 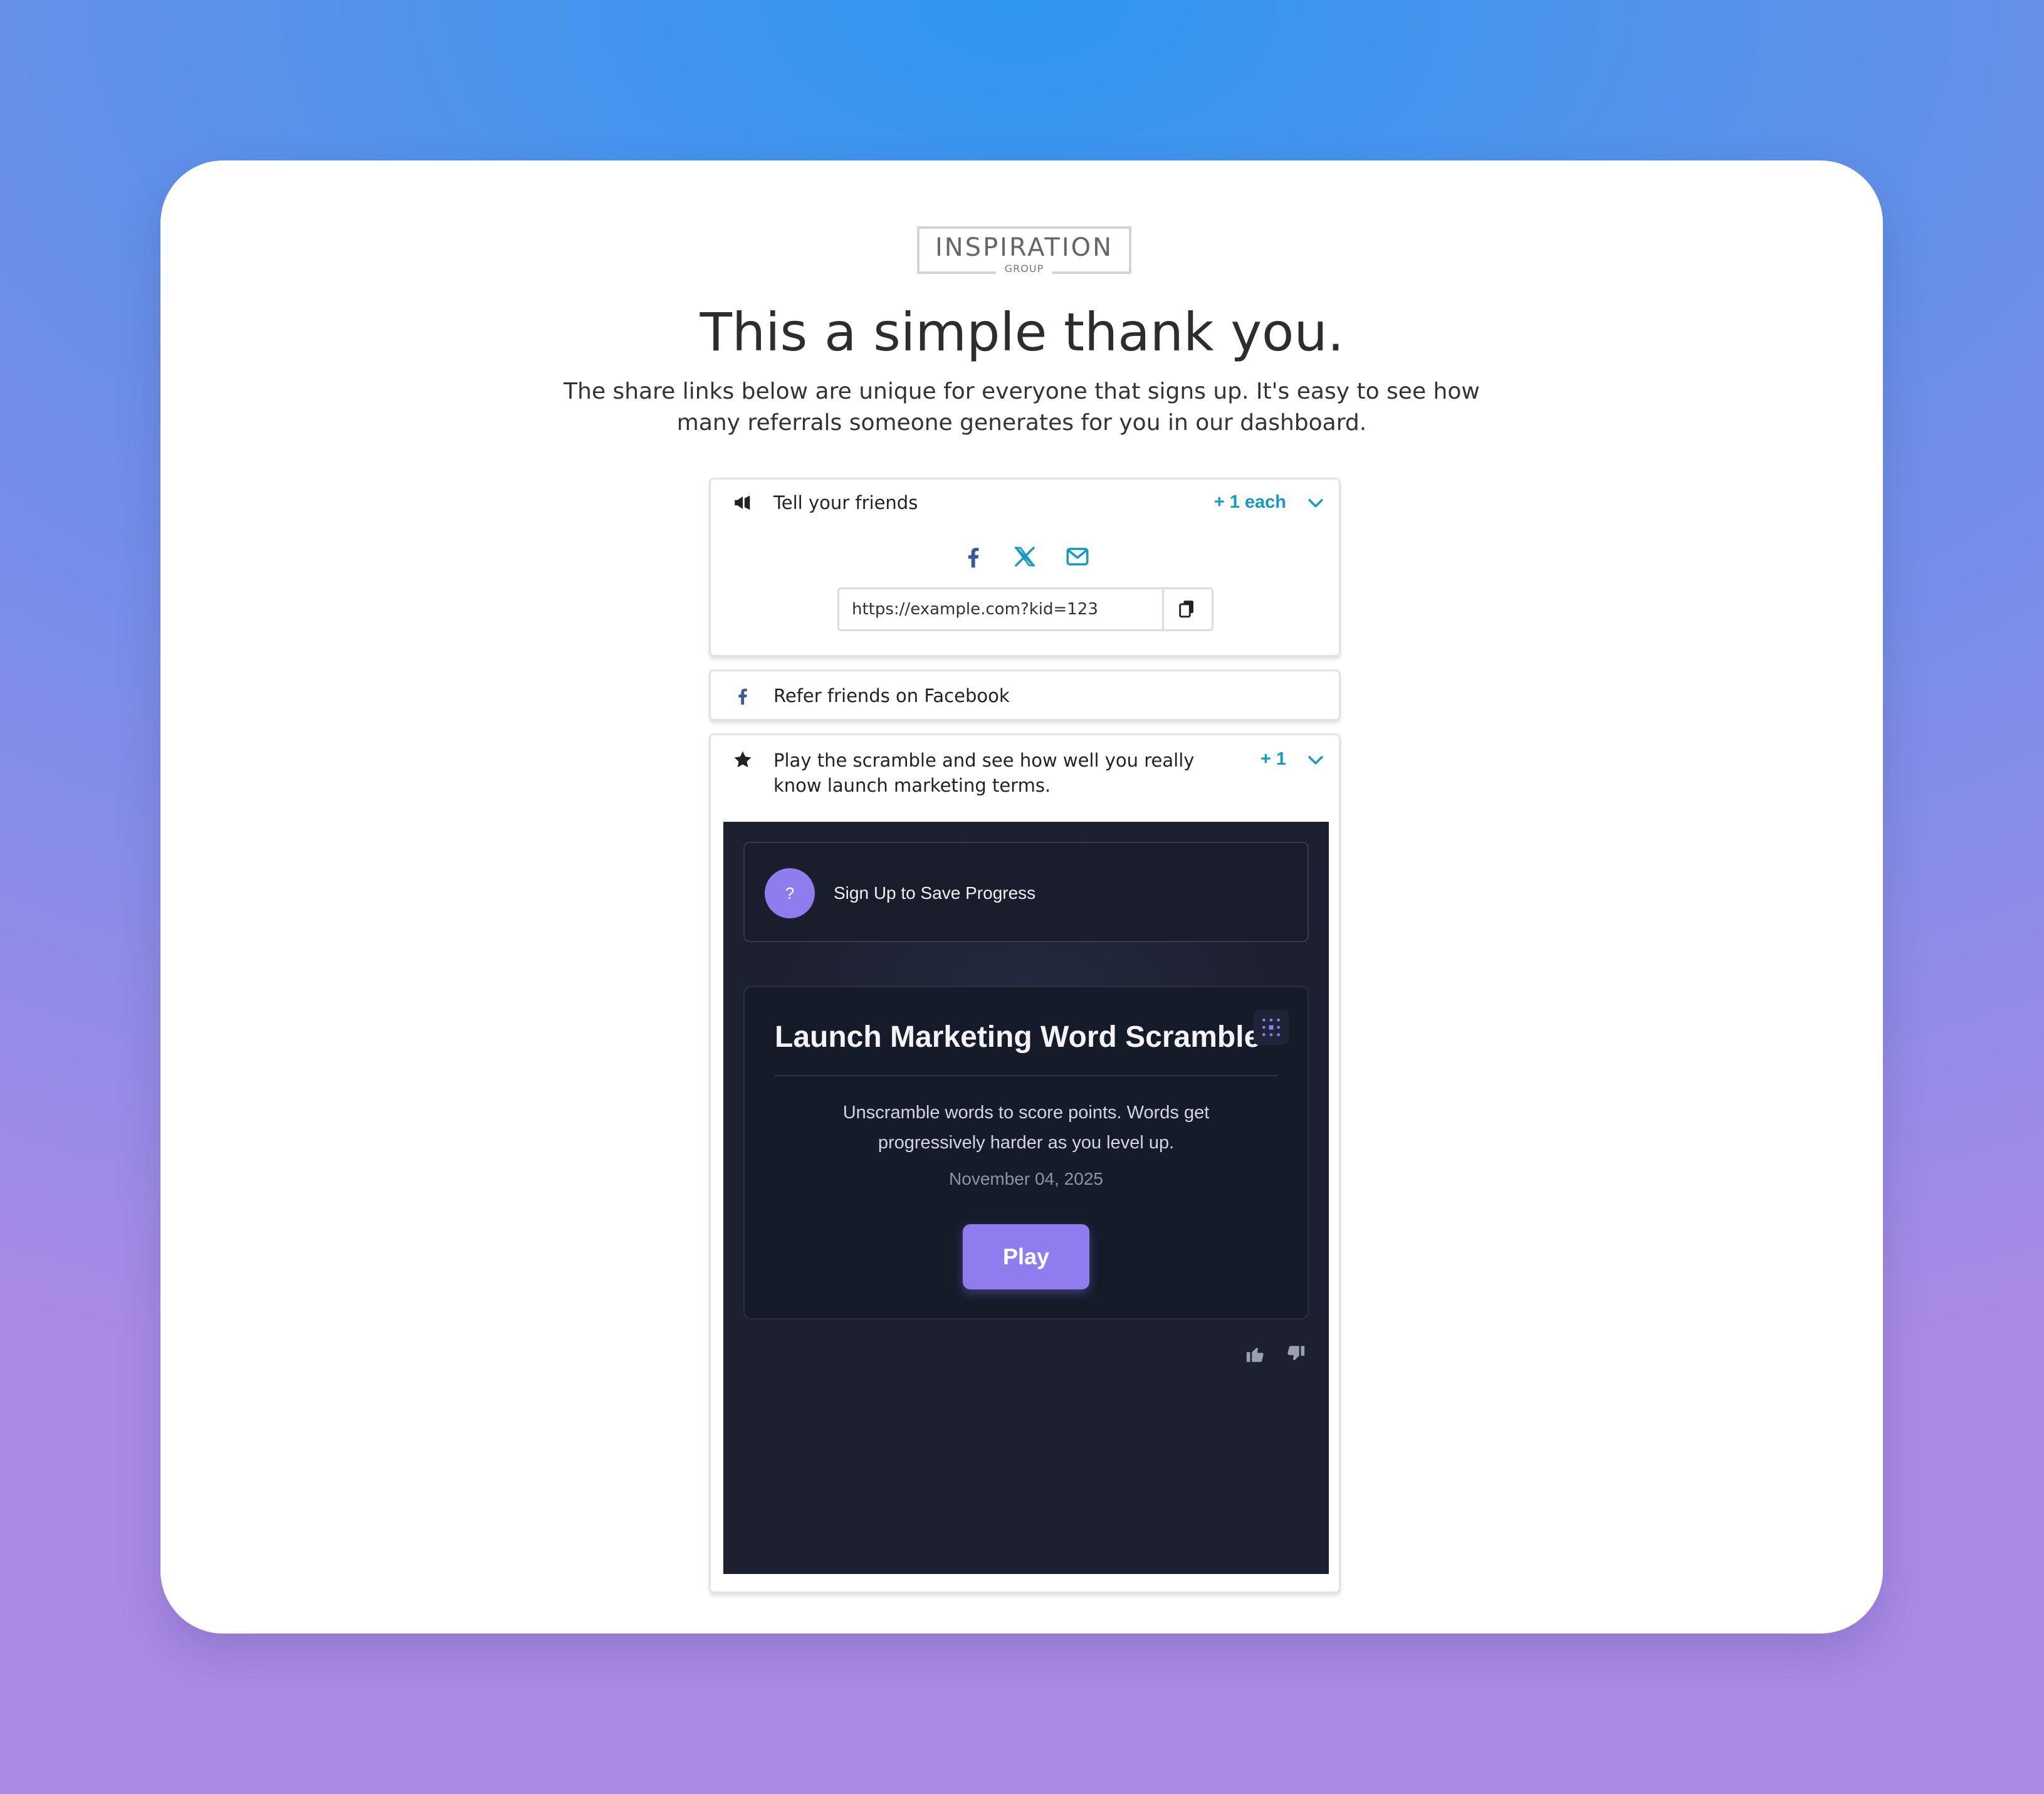 I want to click on envelope-icon, so click(x=1077, y=557).